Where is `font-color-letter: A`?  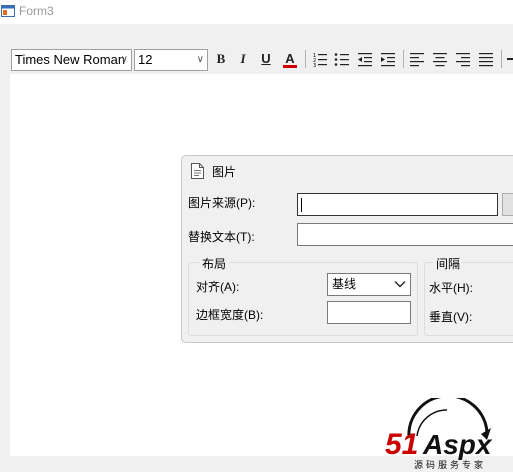
font-color-letter: A is located at coordinates (290, 58).